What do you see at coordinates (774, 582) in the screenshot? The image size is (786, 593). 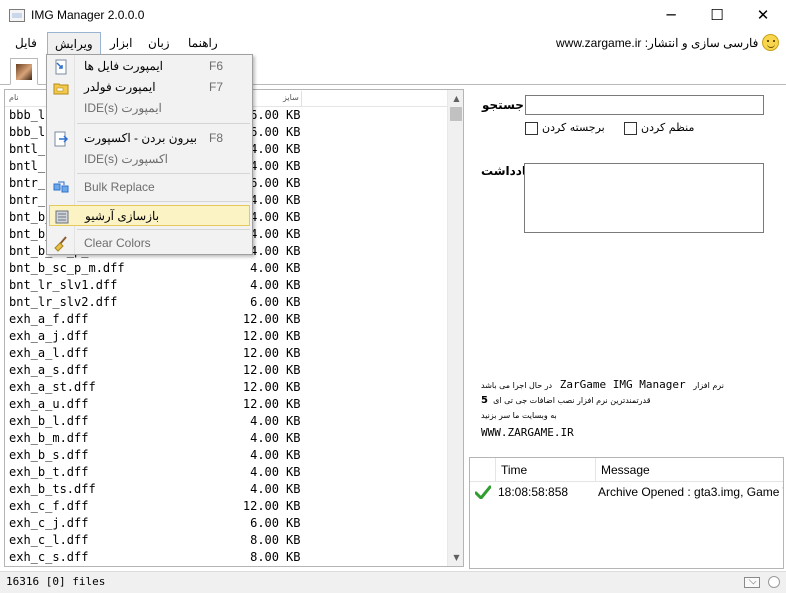 I see `status-indicator-icon` at bounding box center [774, 582].